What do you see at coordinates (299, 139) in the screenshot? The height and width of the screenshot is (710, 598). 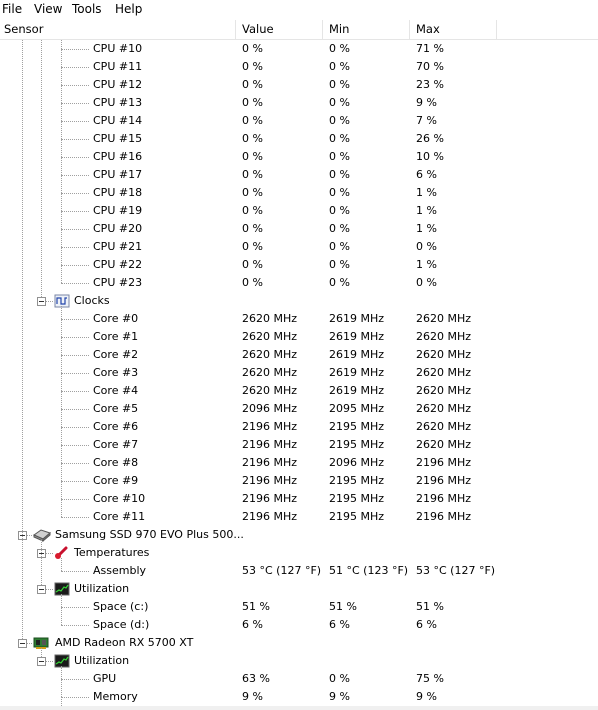 I see `sensor-row: CPU #15 0 % 0 % 26 %` at bounding box center [299, 139].